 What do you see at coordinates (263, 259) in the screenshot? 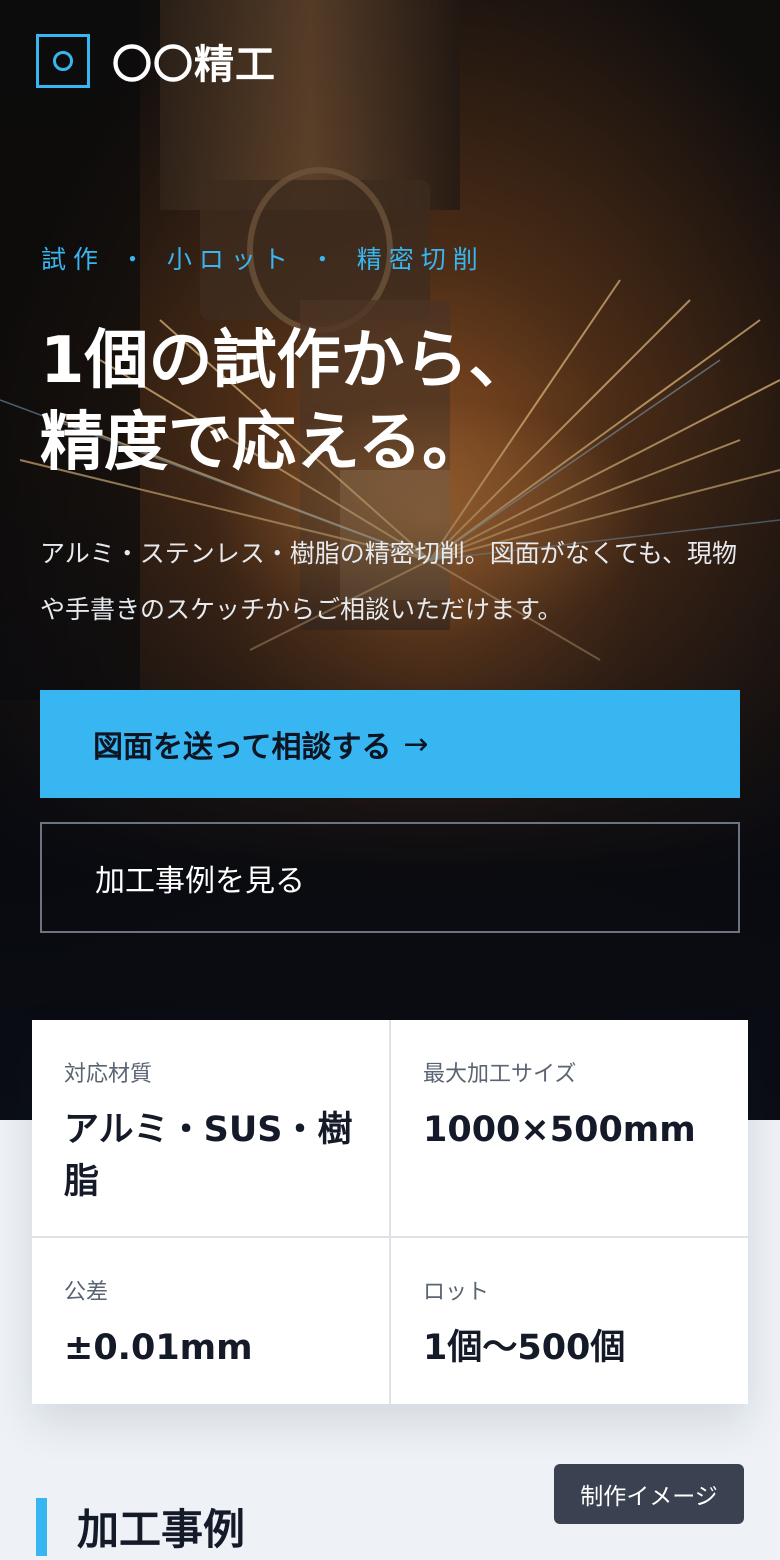
I see `hero-tagline: 試作 ・ 小ロット ・ 精密切削` at bounding box center [263, 259].